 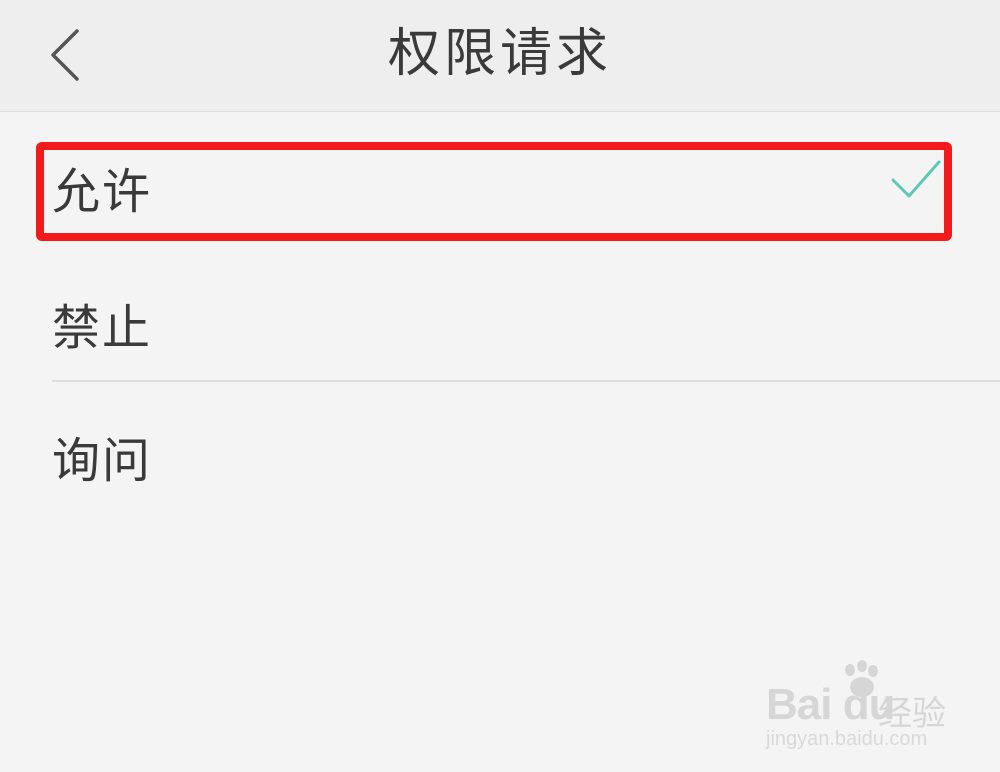 I want to click on baidu-watermark: Bai du 经验 jingyan.baidu.com, so click(x=866, y=710).